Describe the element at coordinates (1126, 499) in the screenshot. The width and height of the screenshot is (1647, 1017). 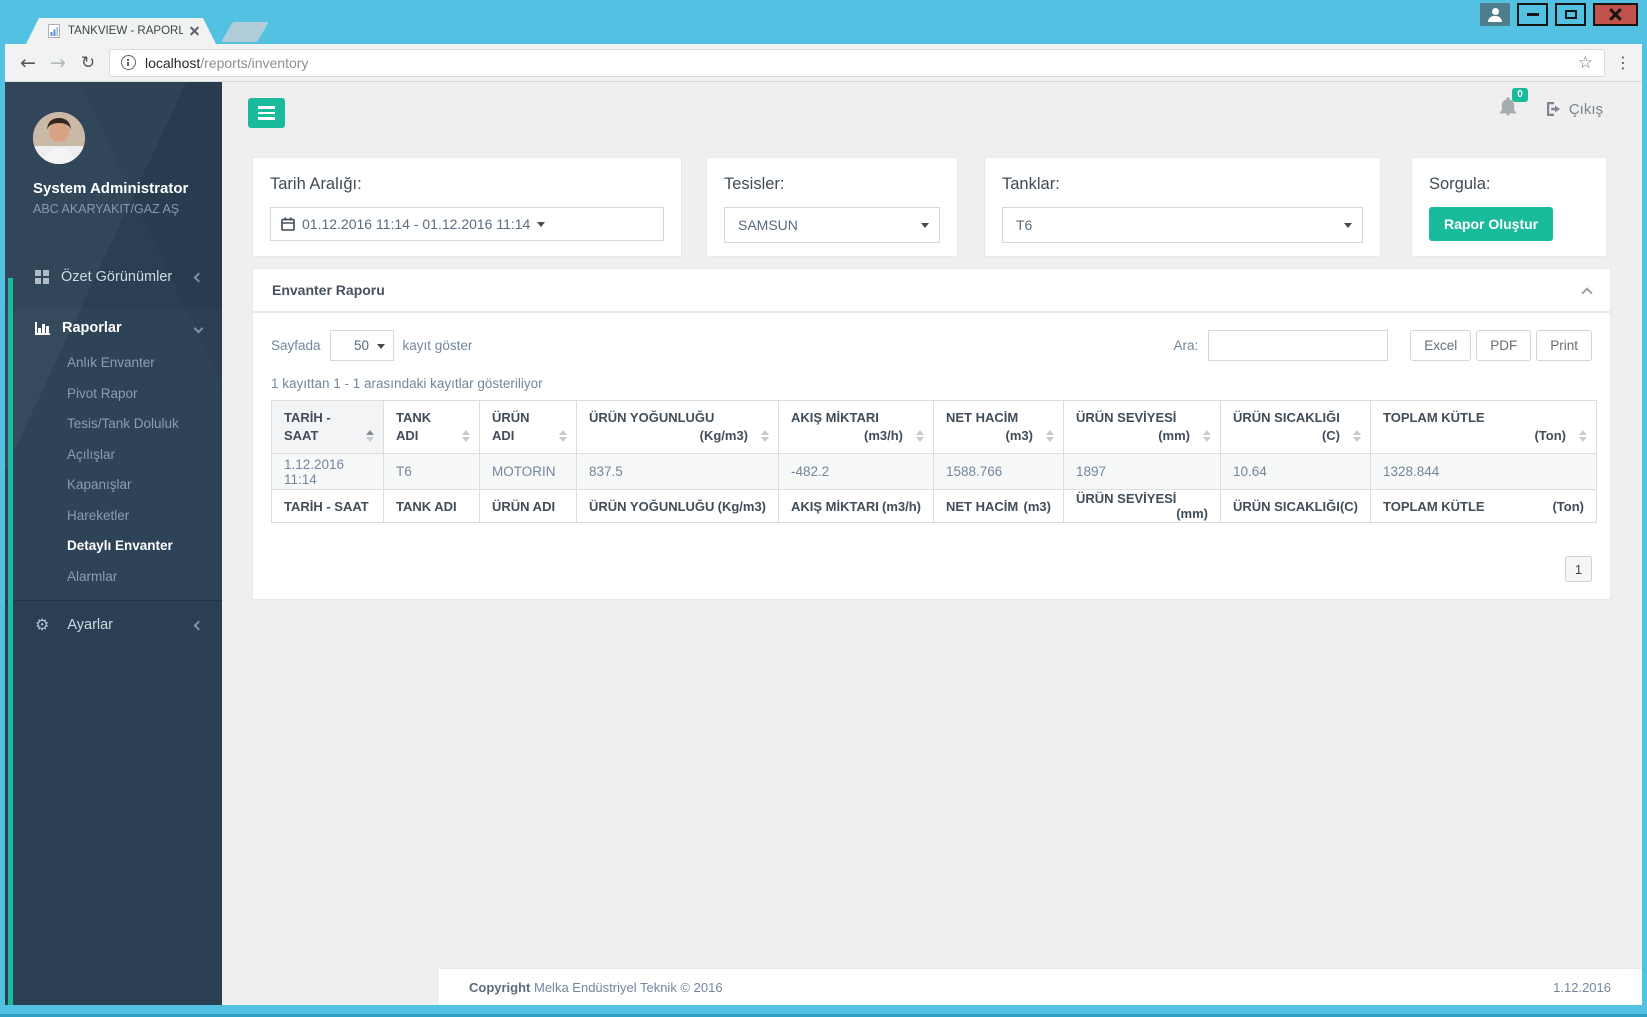
I see `footer-column-label: ÜRÜN SEVİYESİ` at that location.